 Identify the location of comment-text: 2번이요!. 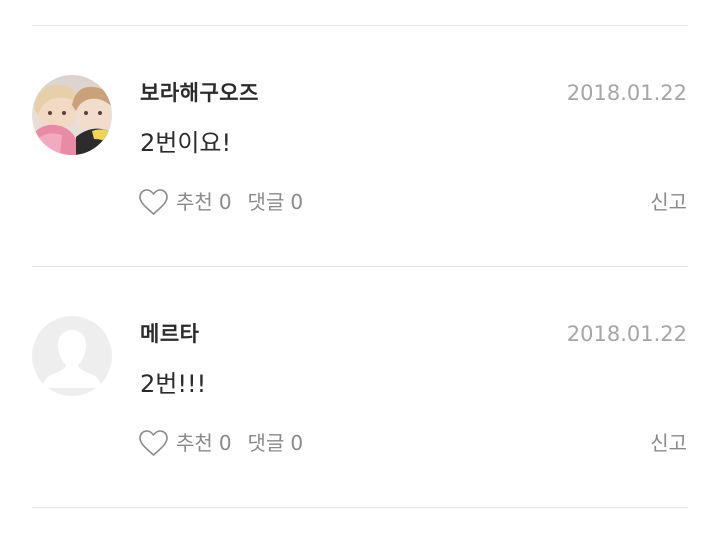
(186, 143).